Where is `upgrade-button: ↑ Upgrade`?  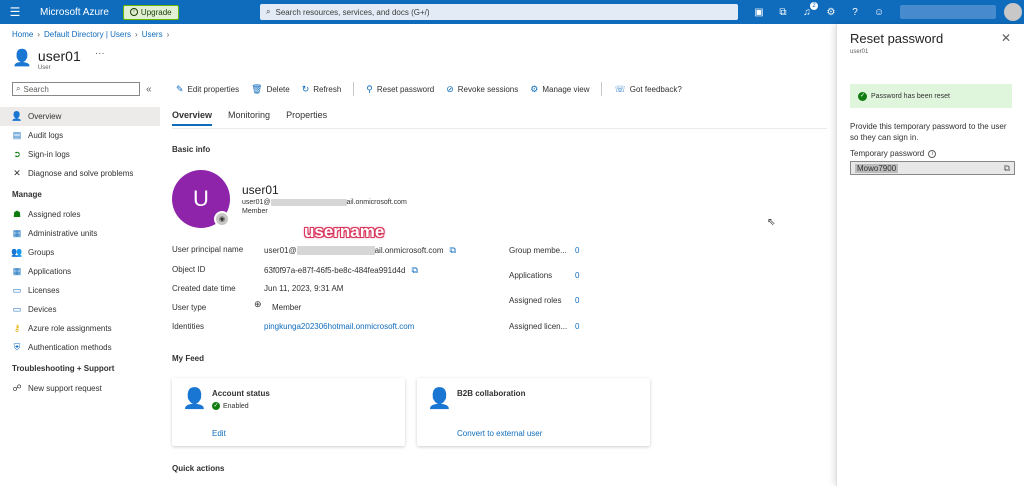
upgrade-button: ↑ Upgrade is located at coordinates (150, 12).